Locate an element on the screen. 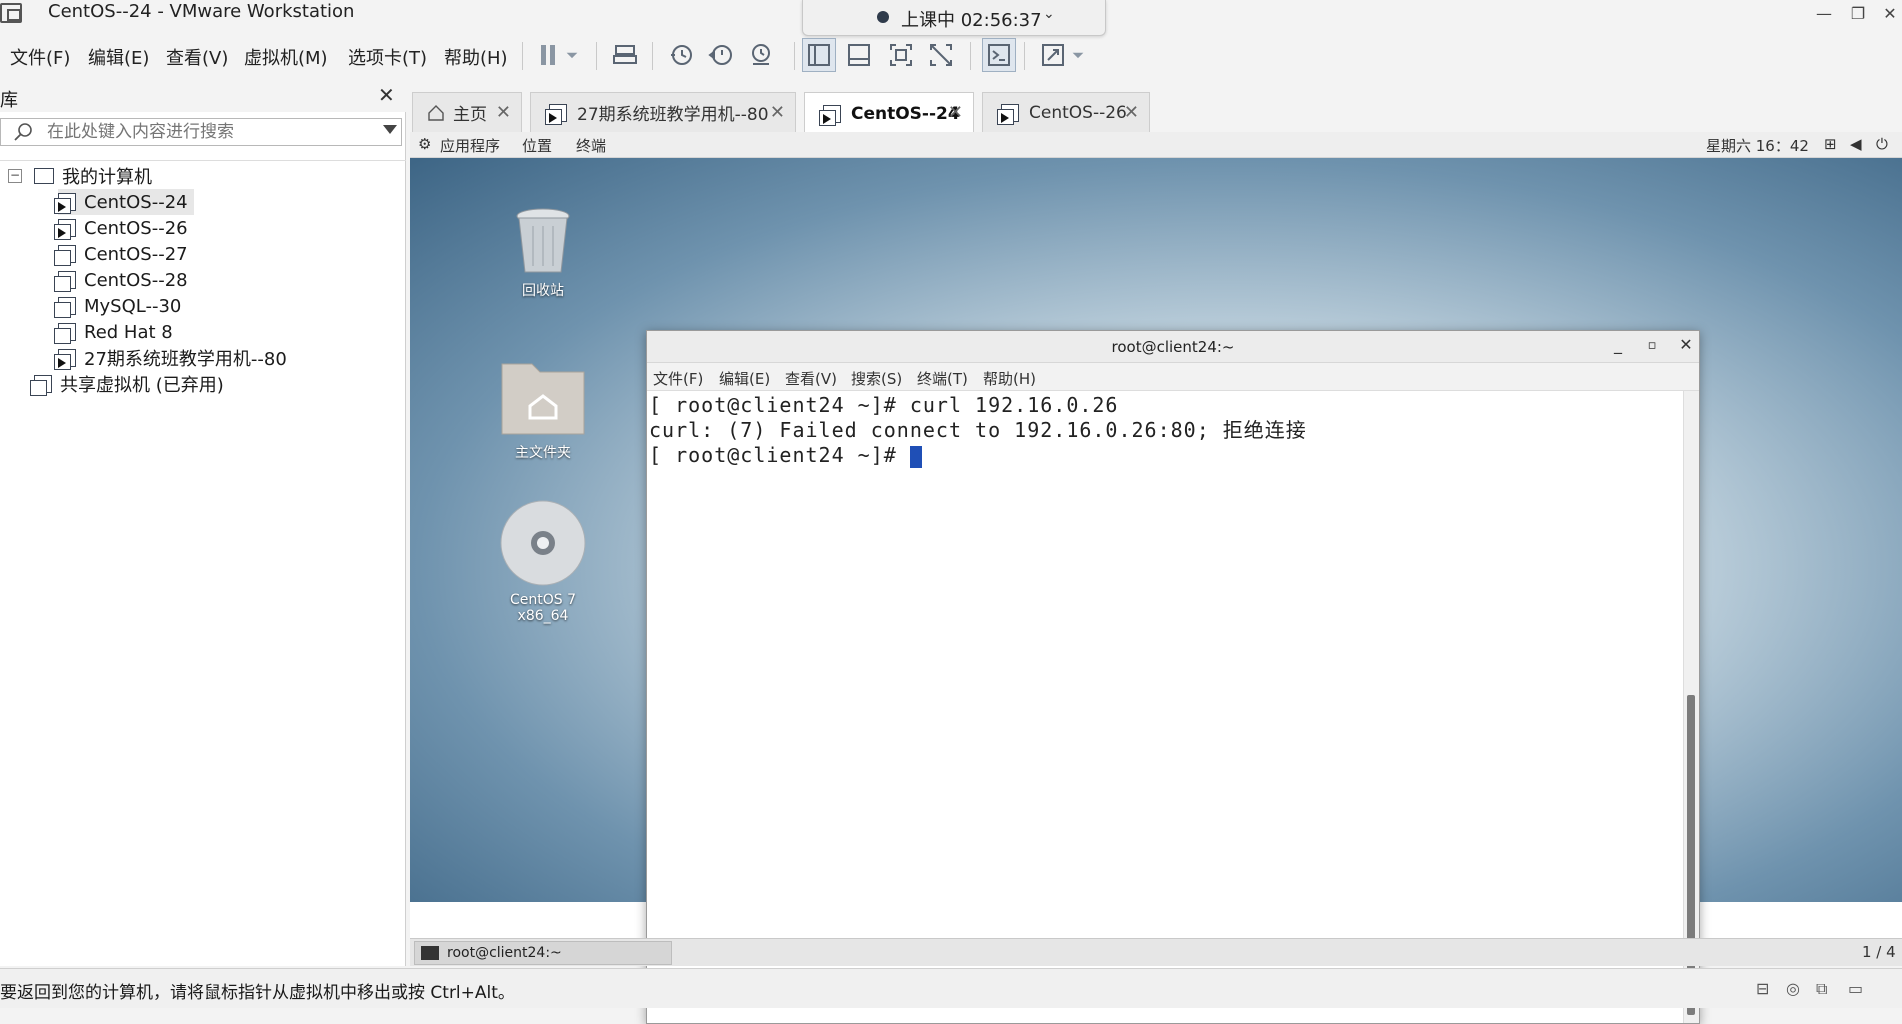  gnome-places-menu: 位置 is located at coordinates (537, 145).